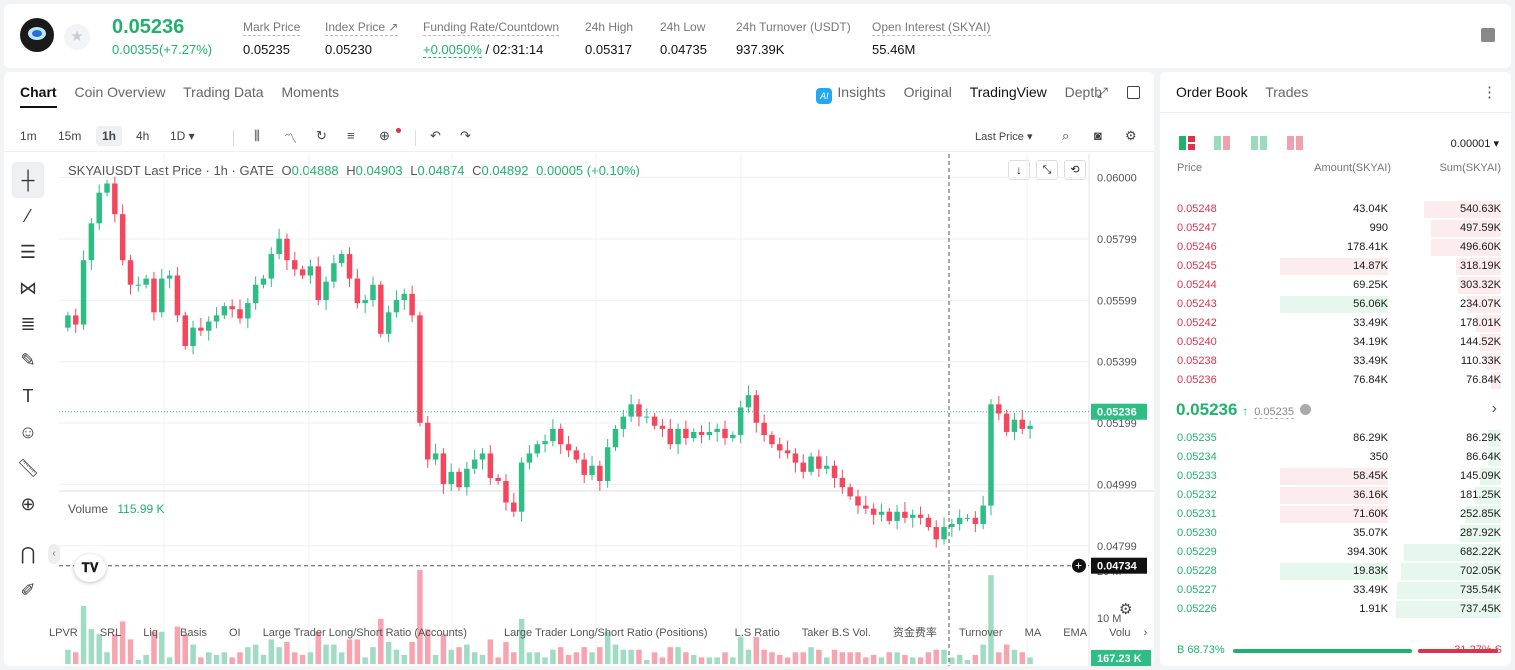 The image size is (1515, 670). What do you see at coordinates (54, 554) in the screenshot?
I see `collapse-sidebar-icon: ‹` at bounding box center [54, 554].